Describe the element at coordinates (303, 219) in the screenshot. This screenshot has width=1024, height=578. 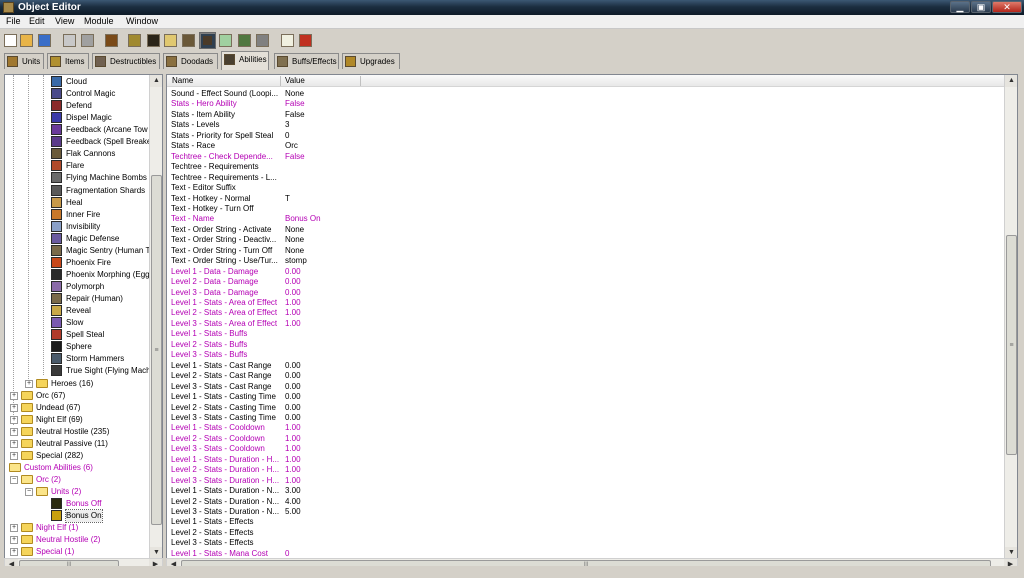
I see `field-value: Bonus On` at that location.